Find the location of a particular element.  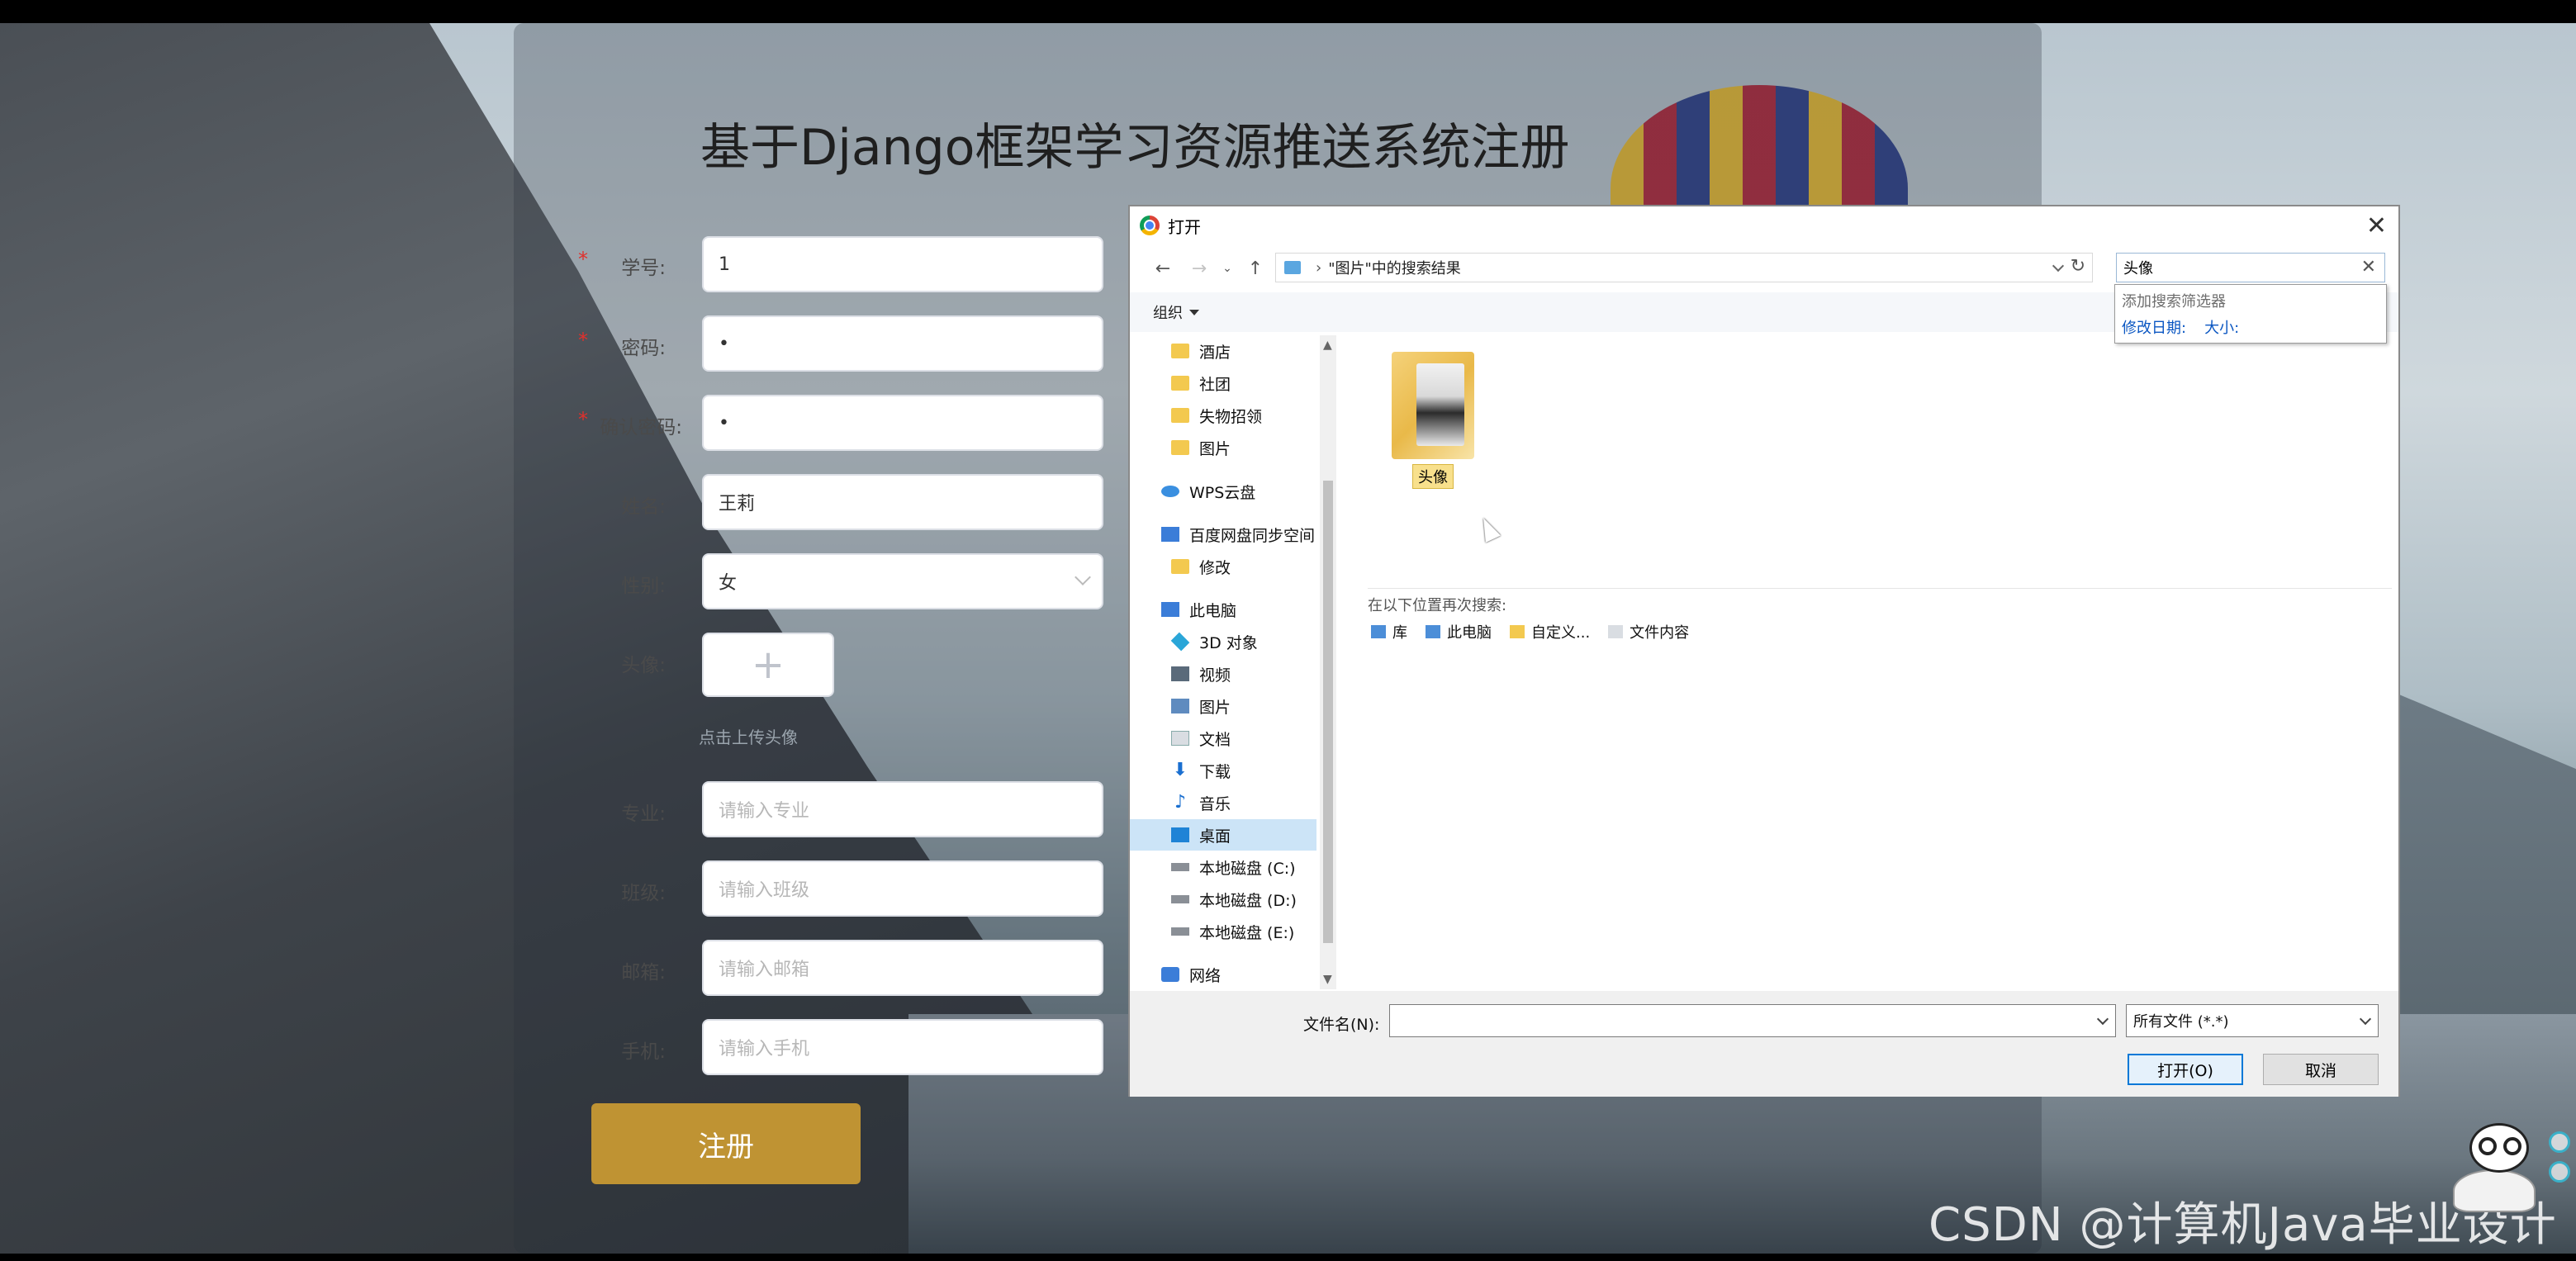

filetype-select: 所有文件 (*.*) is located at coordinates (2252, 1020).